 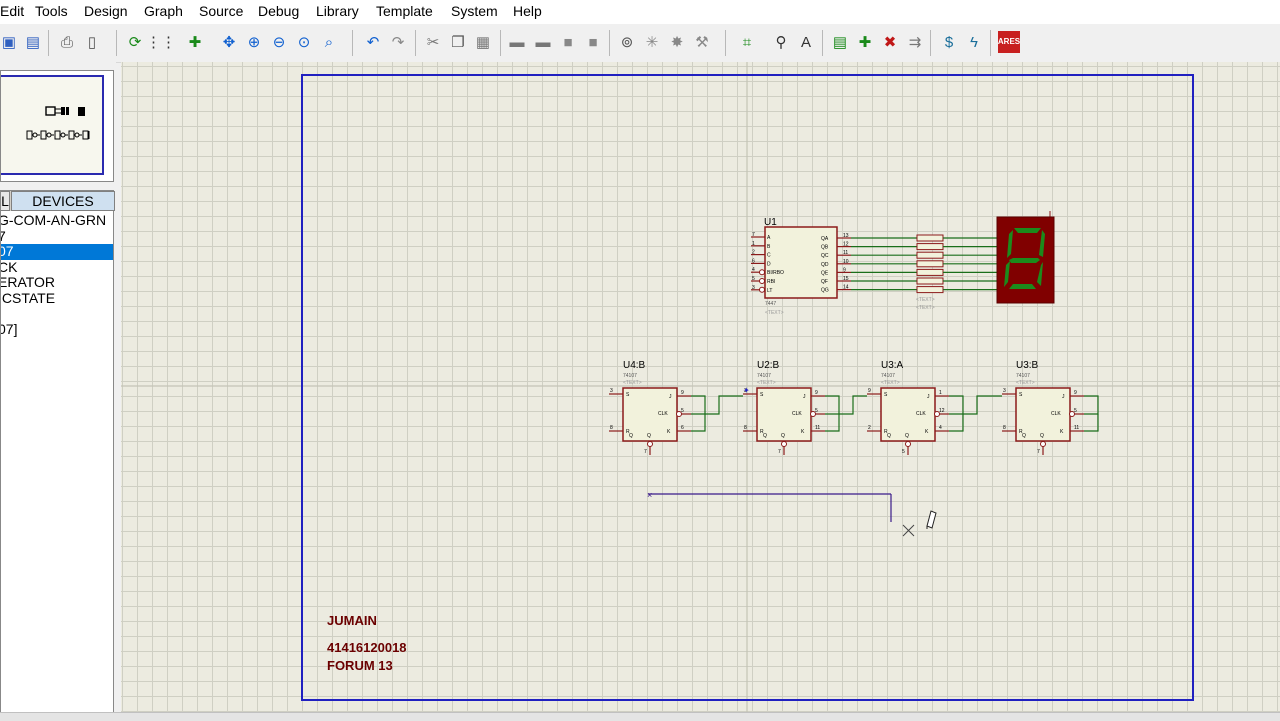 What do you see at coordinates (974, 42) in the screenshot?
I see `electrical-check-icon: ϟ` at bounding box center [974, 42].